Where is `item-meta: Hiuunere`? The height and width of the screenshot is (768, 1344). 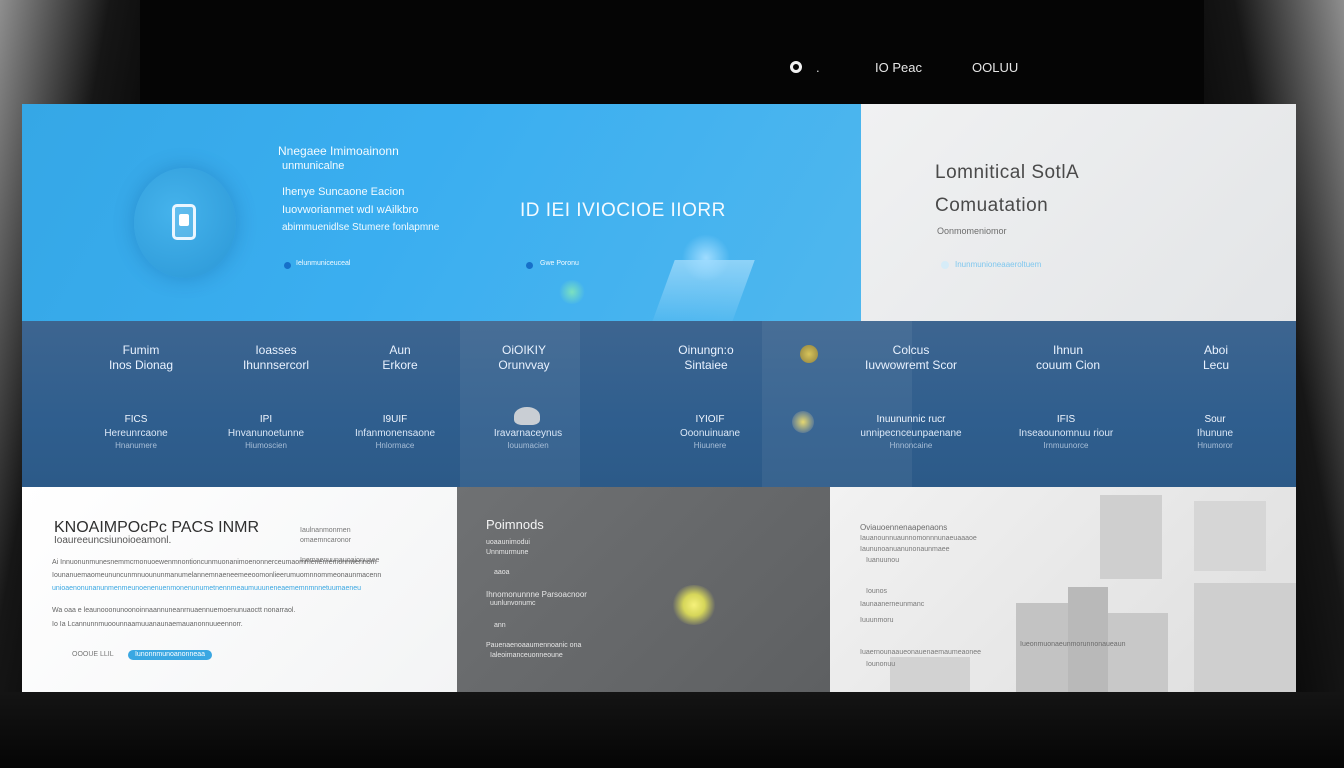 item-meta: Hiuunere is located at coordinates (710, 445).